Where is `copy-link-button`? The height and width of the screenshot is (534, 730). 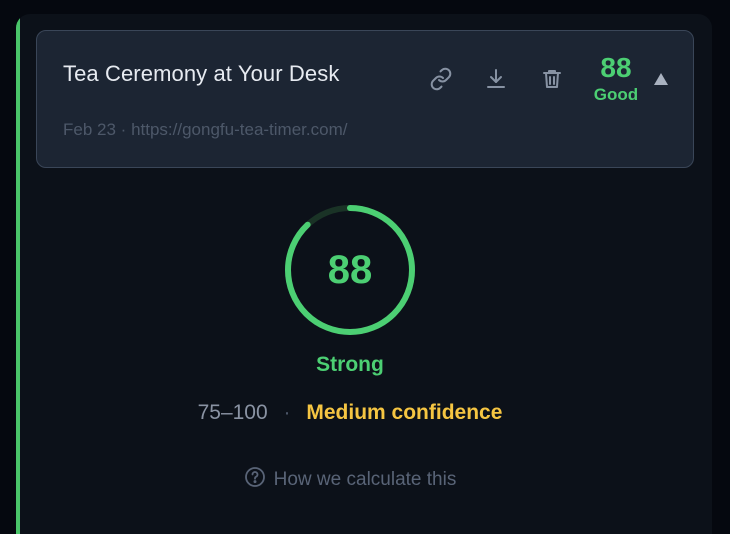 copy-link-button is located at coordinates (441, 79).